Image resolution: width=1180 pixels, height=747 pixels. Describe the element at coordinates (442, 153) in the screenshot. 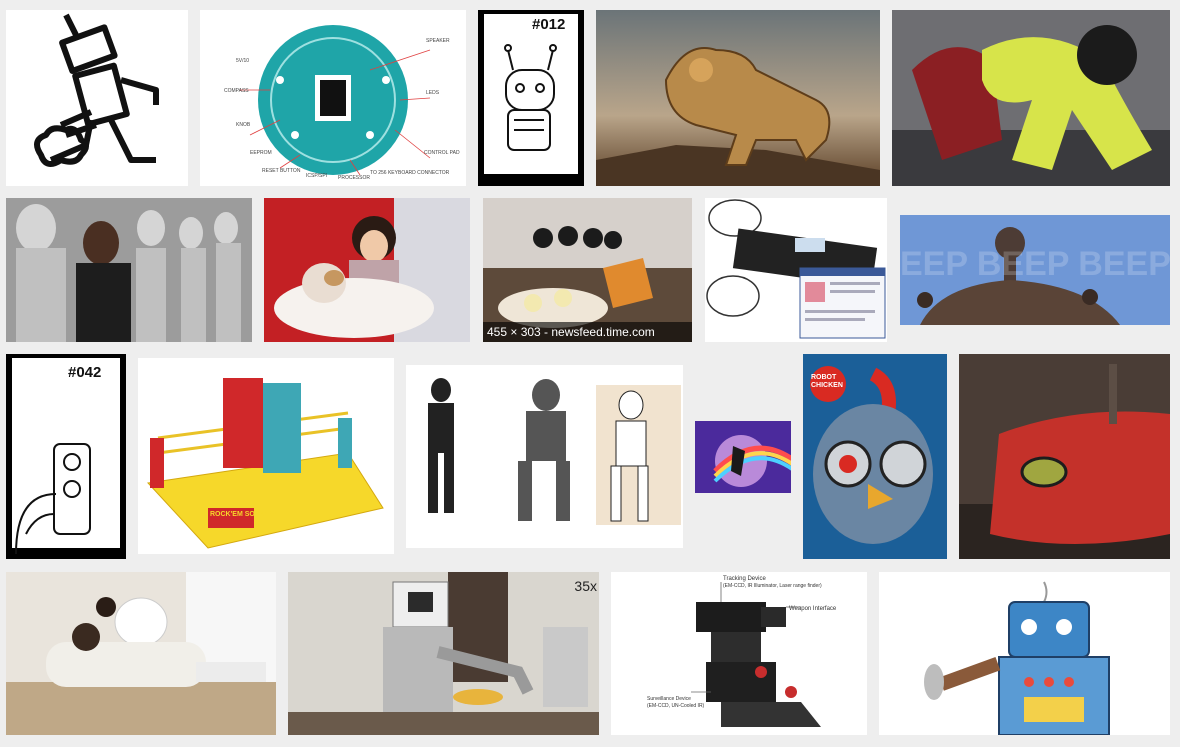

I see `label-control-pad: CONTROL PAD` at that location.